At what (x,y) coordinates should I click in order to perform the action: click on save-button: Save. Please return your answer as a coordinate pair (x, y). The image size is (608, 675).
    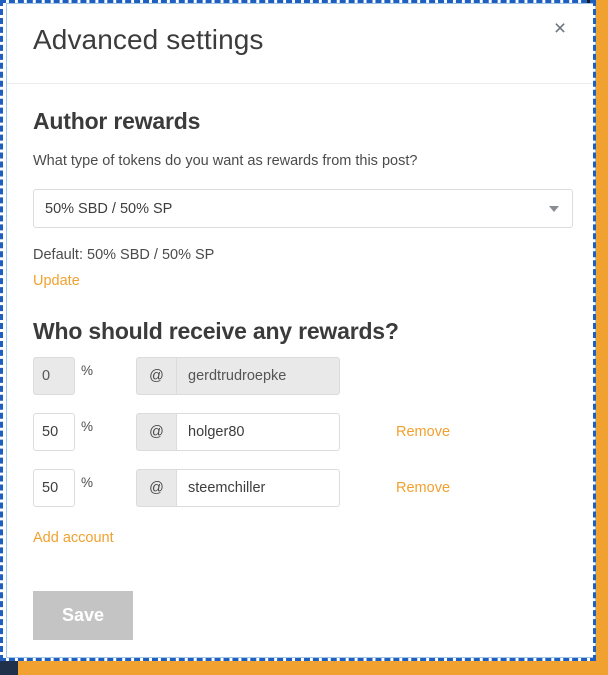
    Looking at the image, I should click on (83, 615).